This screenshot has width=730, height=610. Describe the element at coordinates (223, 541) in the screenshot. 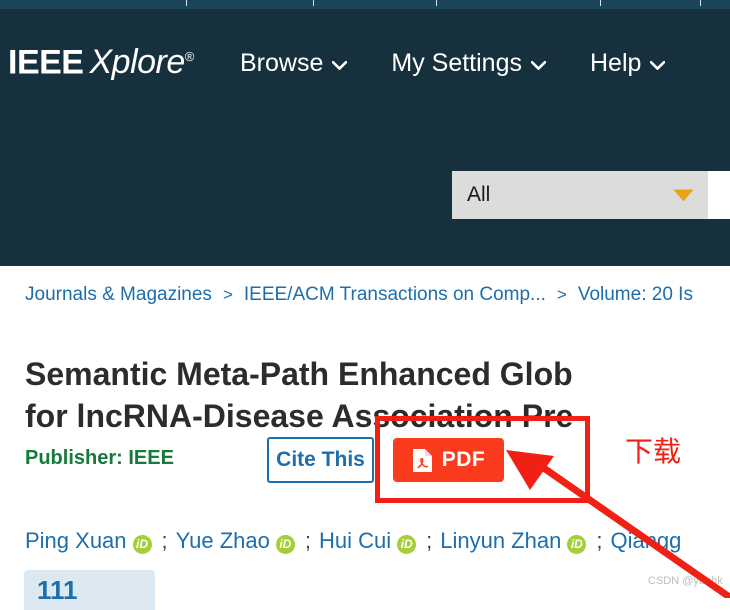

I see `author-name: Yue Zhao` at that location.